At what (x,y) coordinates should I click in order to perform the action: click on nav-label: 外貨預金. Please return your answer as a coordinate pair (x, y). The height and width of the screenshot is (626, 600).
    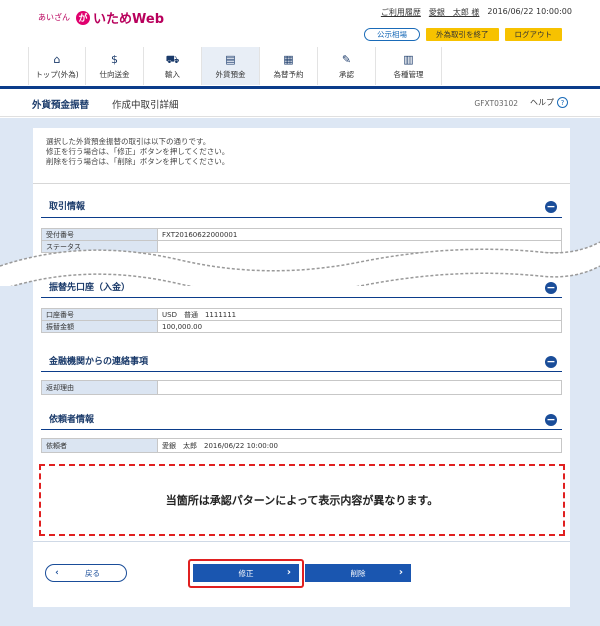
    Looking at the image, I should click on (230, 74).